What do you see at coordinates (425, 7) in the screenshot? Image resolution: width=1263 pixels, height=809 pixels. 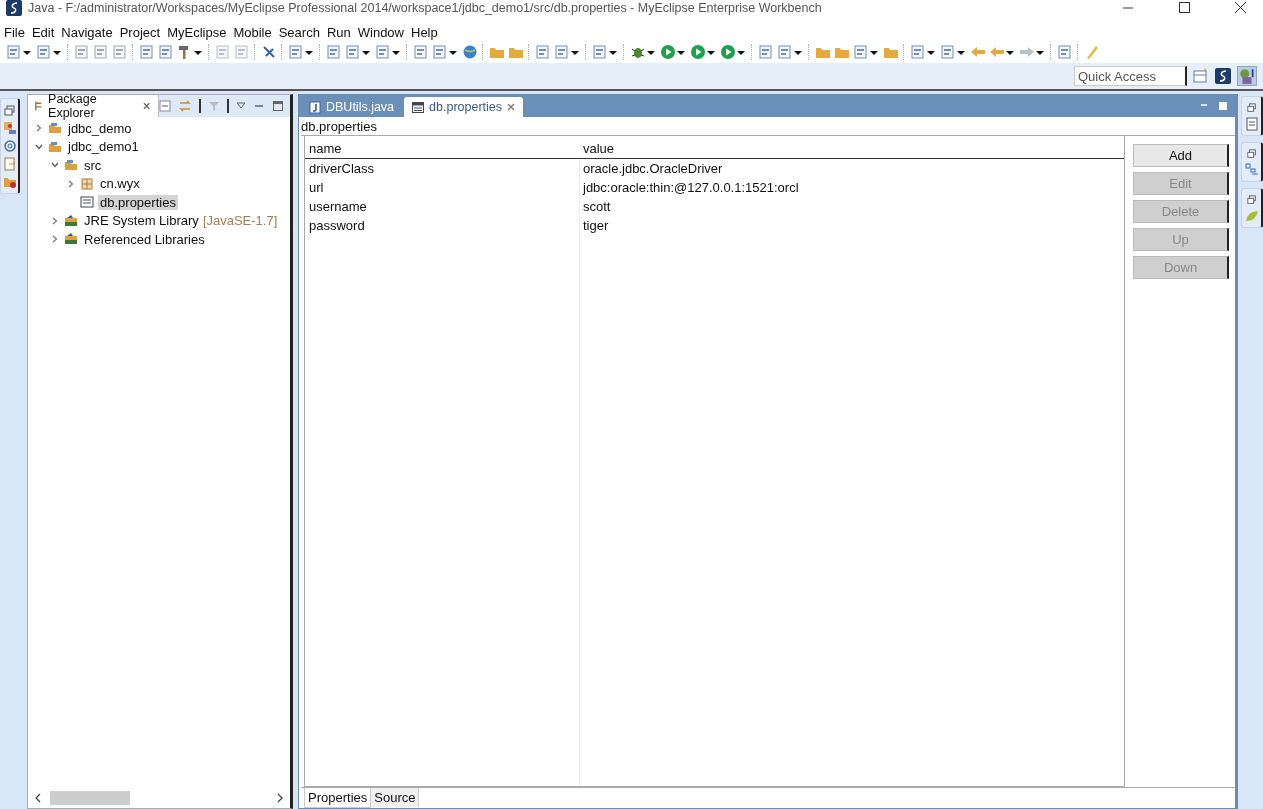 I see `window-title: Java - F:/administrator/Workspaces/MyEclipse Professional 2014/workspace1/jdbc_demo1/src/db.properties - MyEclipse Enterprise Workbench` at bounding box center [425, 7].